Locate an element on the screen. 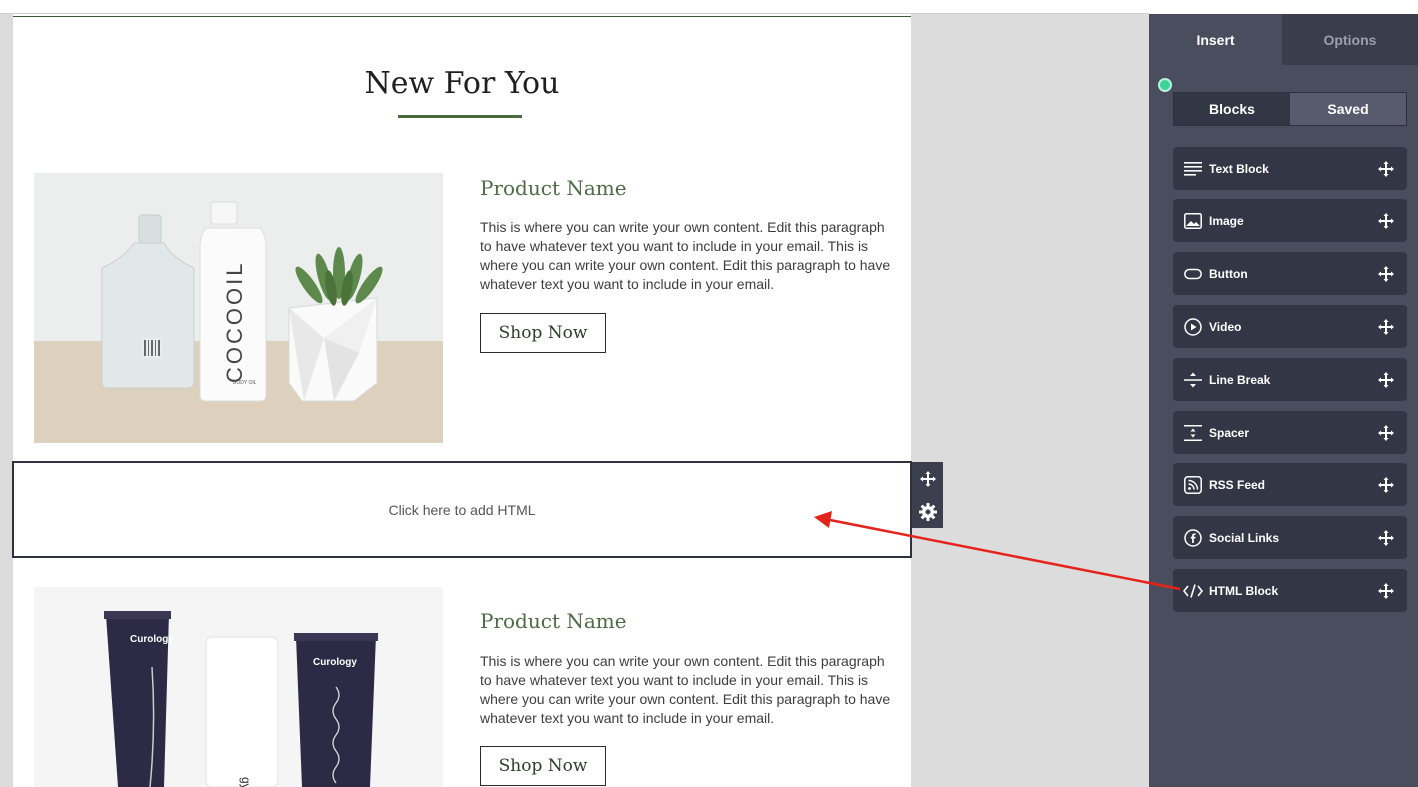 The height and width of the screenshot is (787, 1418). block-toolbar is located at coordinates (927, 495).